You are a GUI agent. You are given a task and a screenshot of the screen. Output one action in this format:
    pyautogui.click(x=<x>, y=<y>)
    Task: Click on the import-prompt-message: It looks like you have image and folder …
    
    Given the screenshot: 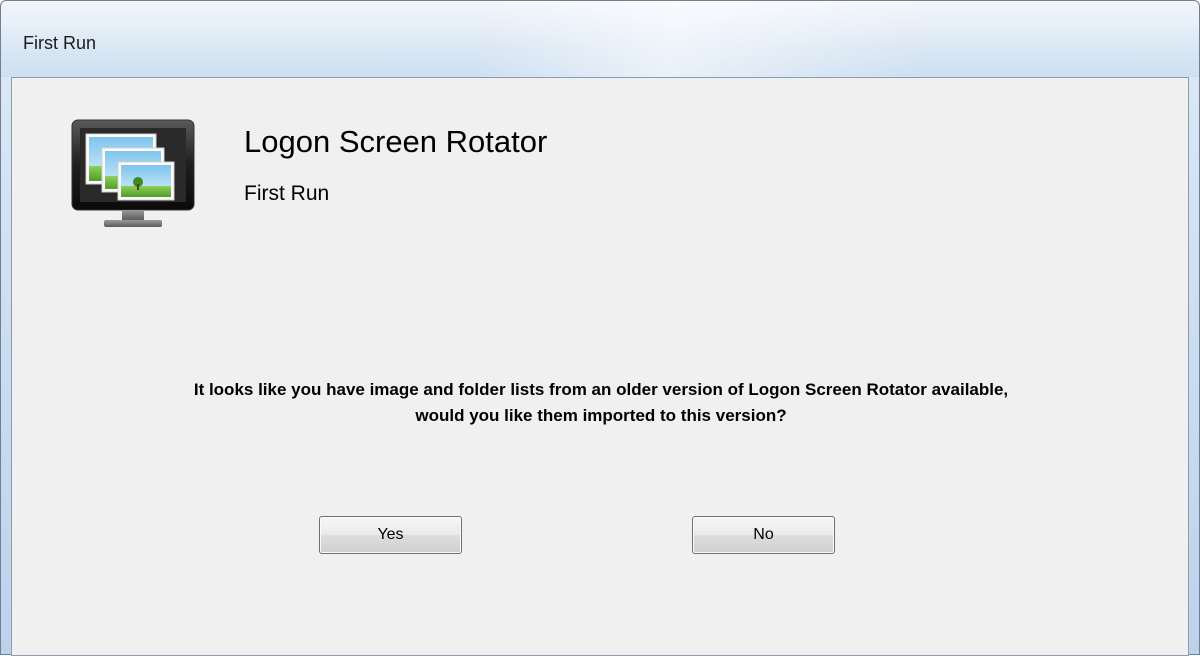 What is the action you would take?
    pyautogui.click(x=601, y=403)
    